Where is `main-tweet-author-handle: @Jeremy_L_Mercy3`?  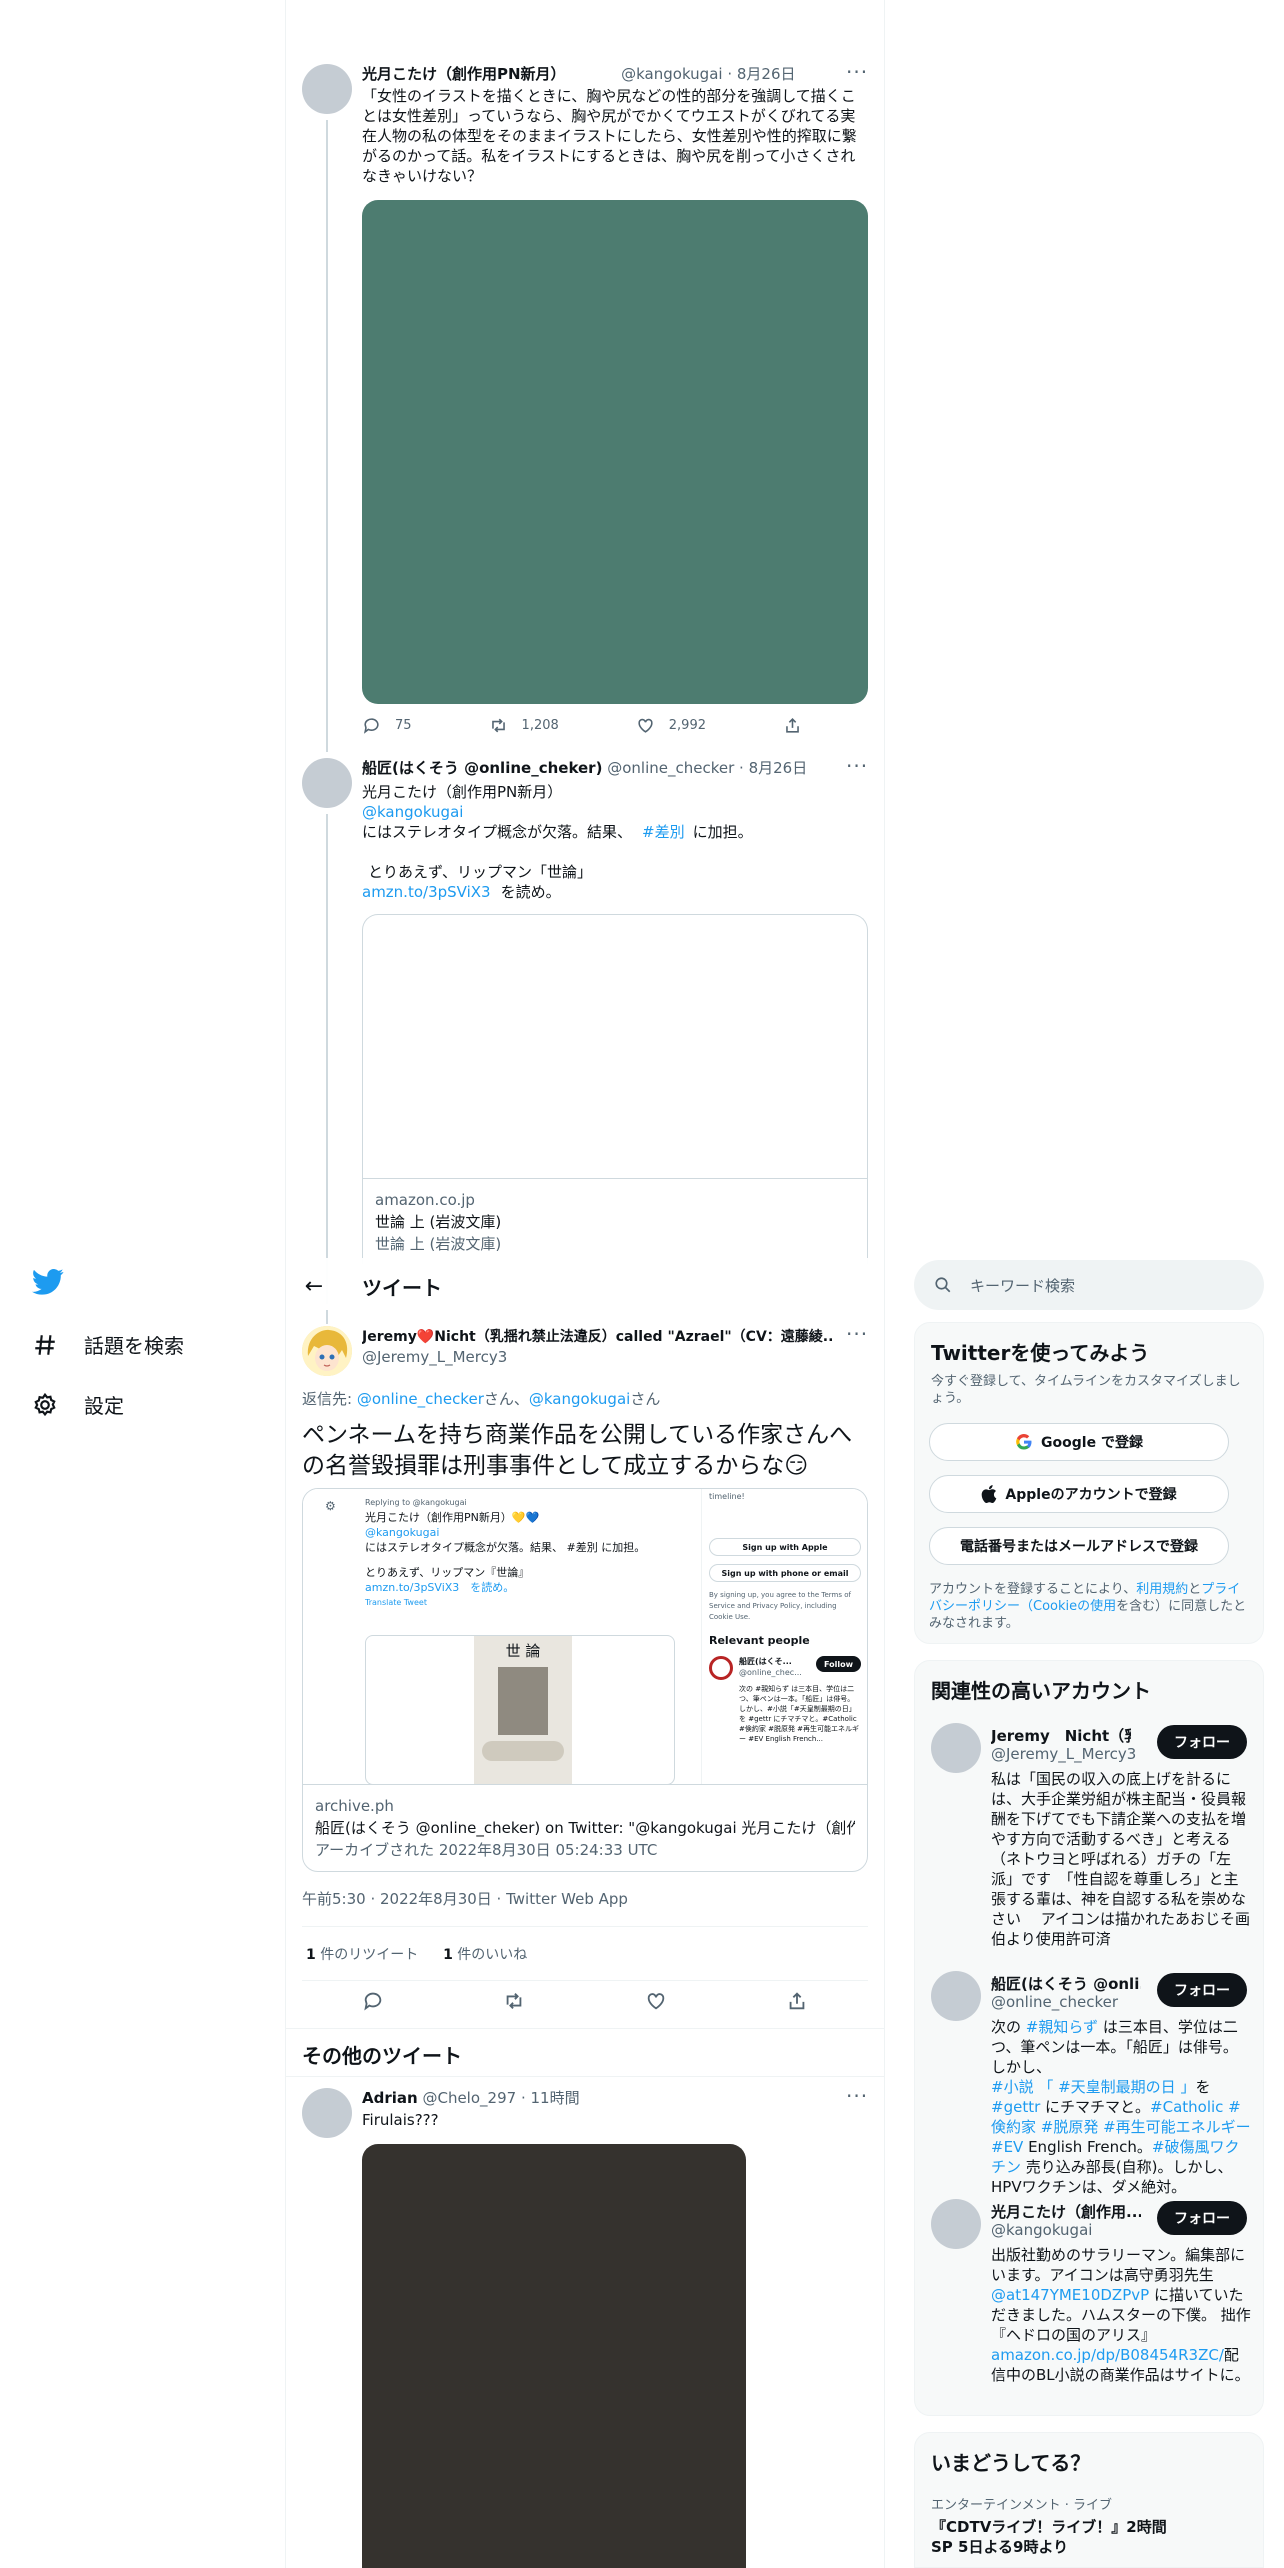 main-tweet-author-handle: @Jeremy_L_Mercy3 is located at coordinates (434, 1357).